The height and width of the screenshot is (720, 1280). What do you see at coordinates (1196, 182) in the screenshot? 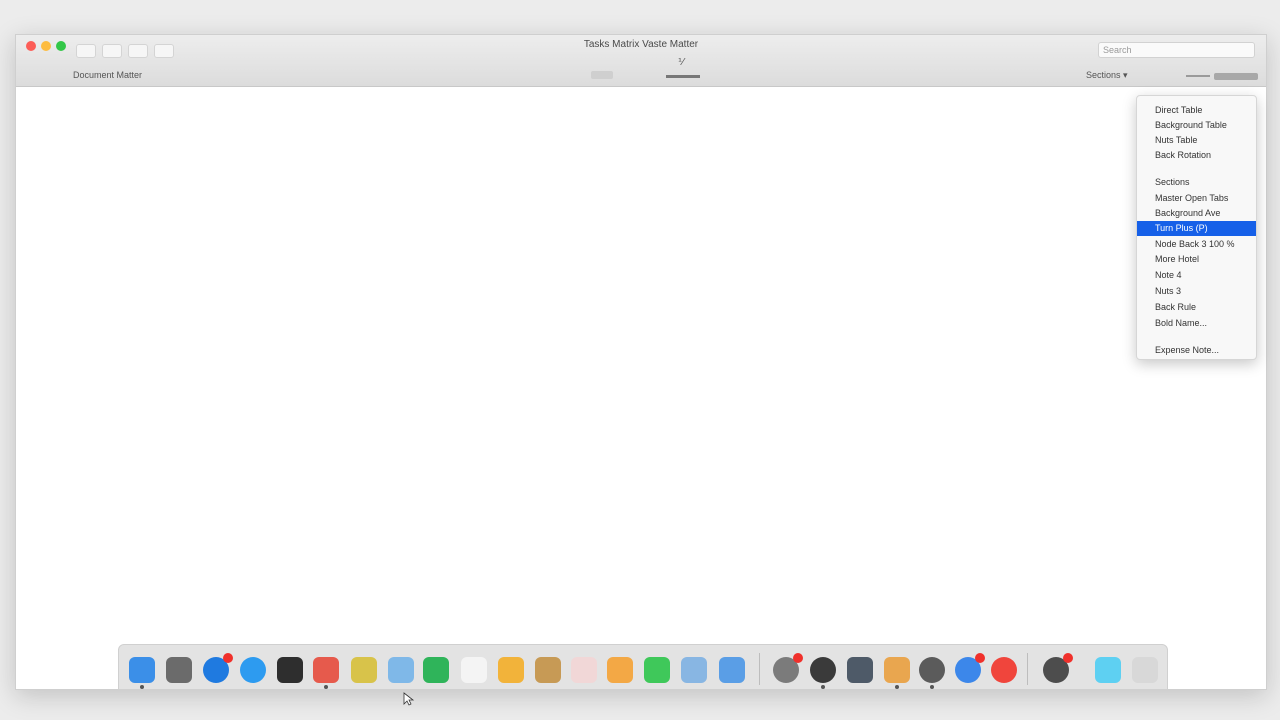
I see `menu-item: Sections` at bounding box center [1196, 182].